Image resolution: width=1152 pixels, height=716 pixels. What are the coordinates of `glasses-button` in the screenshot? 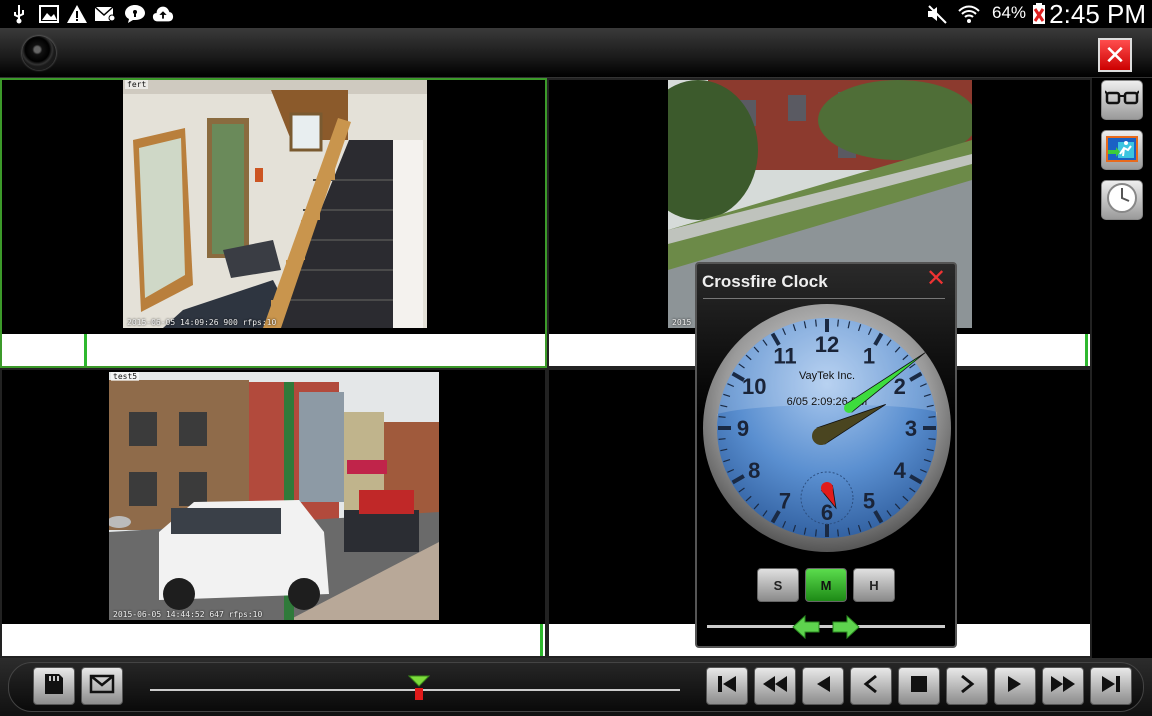 It's located at (1122, 100).